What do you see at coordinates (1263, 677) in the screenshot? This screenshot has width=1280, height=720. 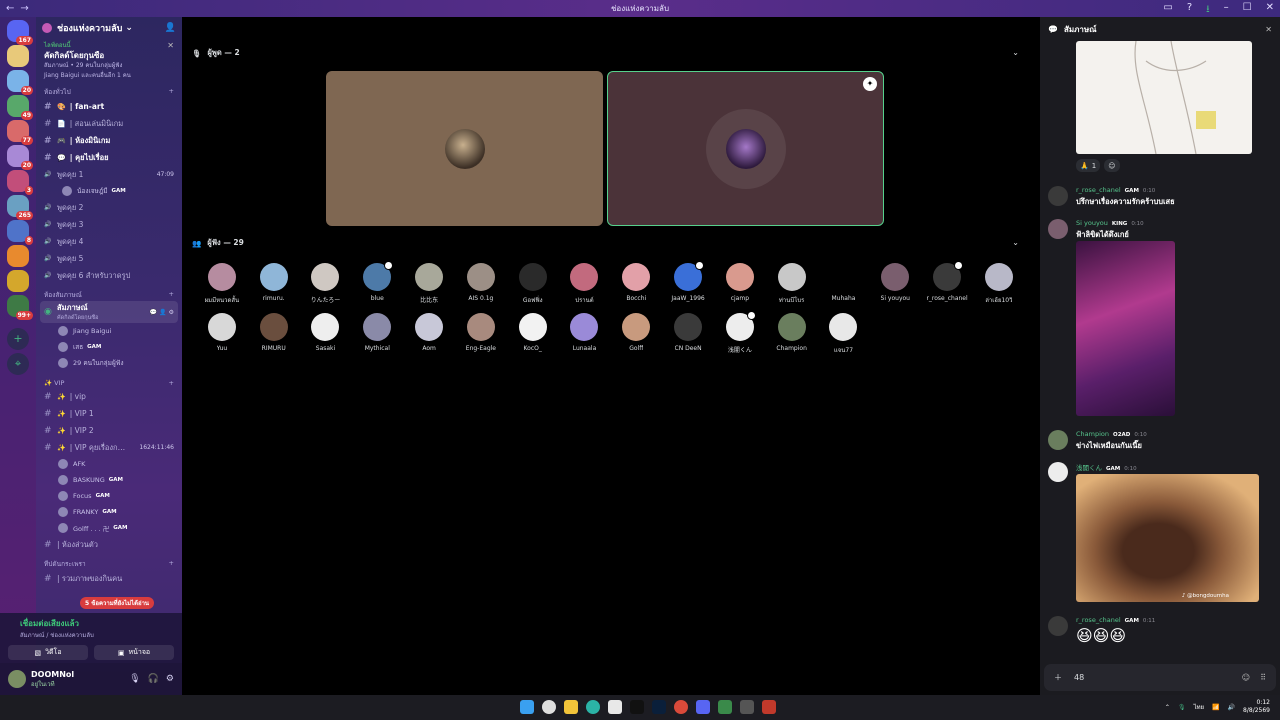 I see `apps-icon: ⠿` at bounding box center [1263, 677].